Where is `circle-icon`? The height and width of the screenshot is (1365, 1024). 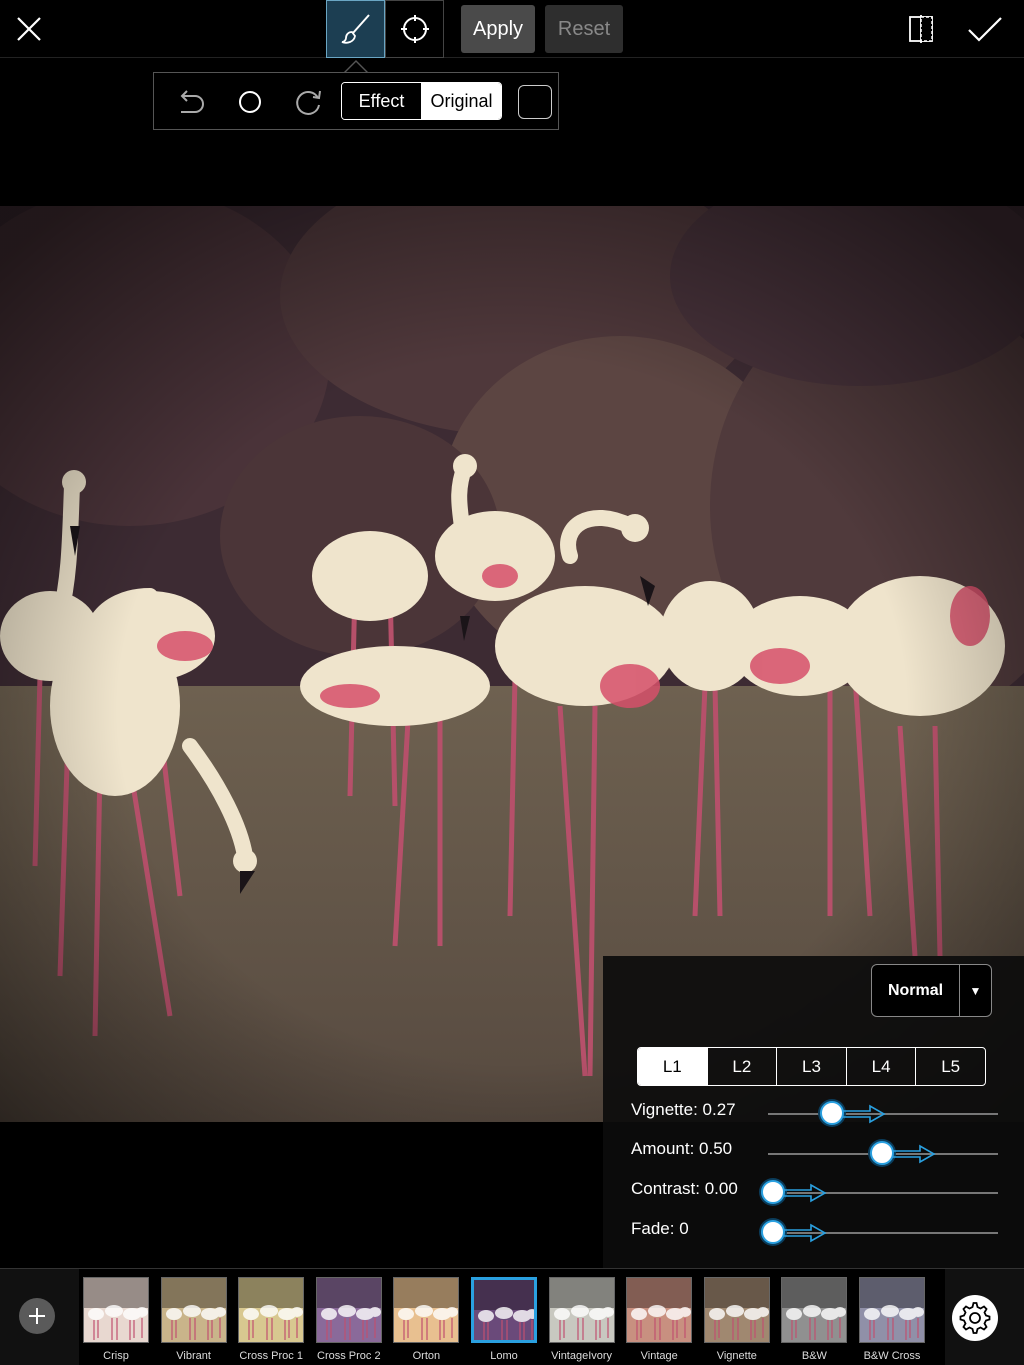
circle-icon is located at coordinates (250, 102).